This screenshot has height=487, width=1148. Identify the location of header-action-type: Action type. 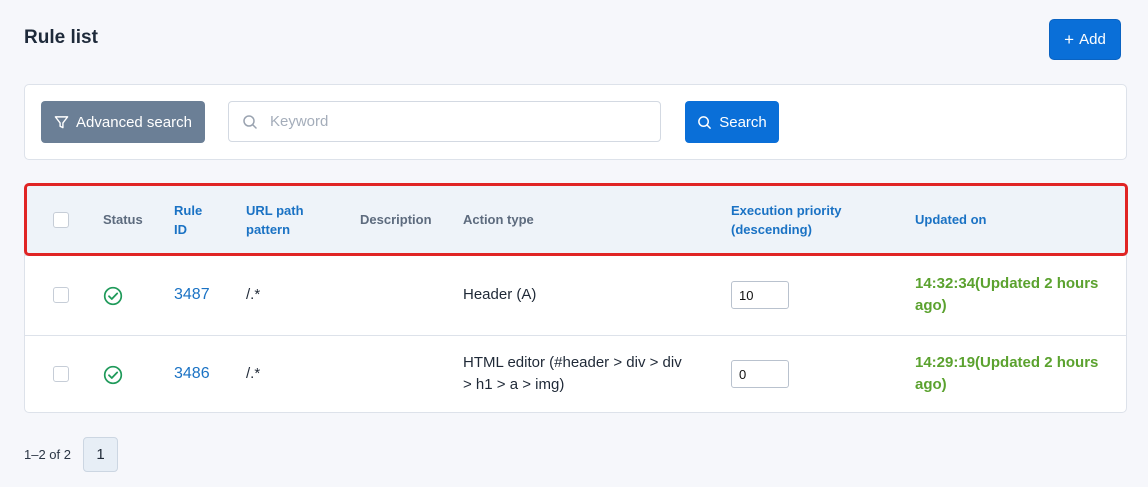
(498, 219).